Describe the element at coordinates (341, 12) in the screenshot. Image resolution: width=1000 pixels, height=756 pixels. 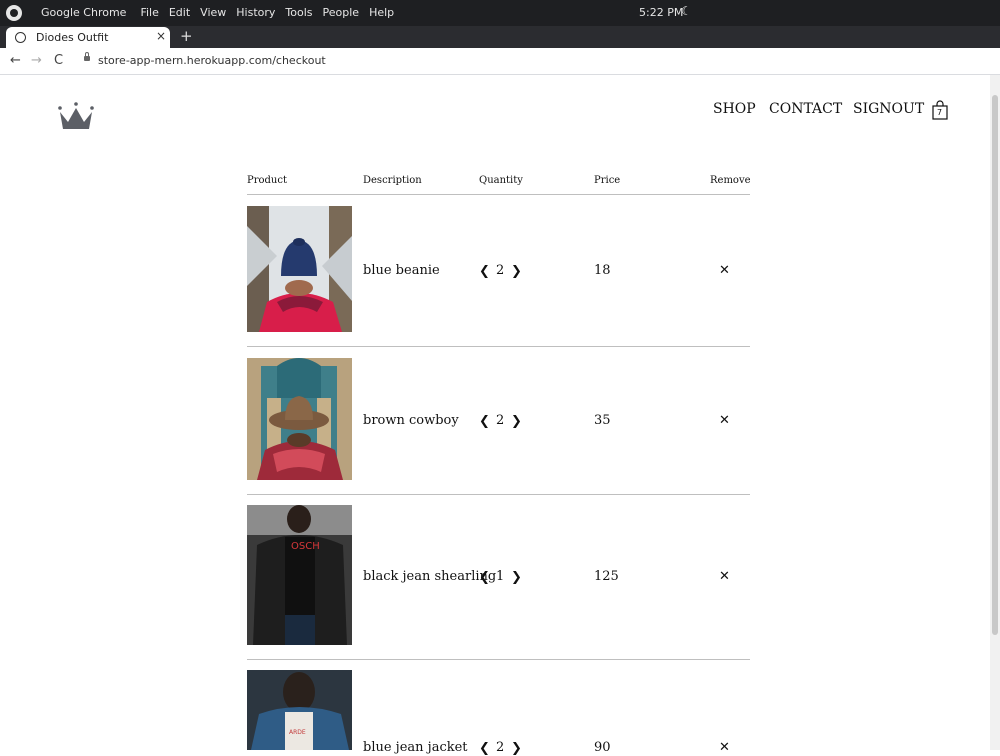
I see `menu-people: People` at that location.